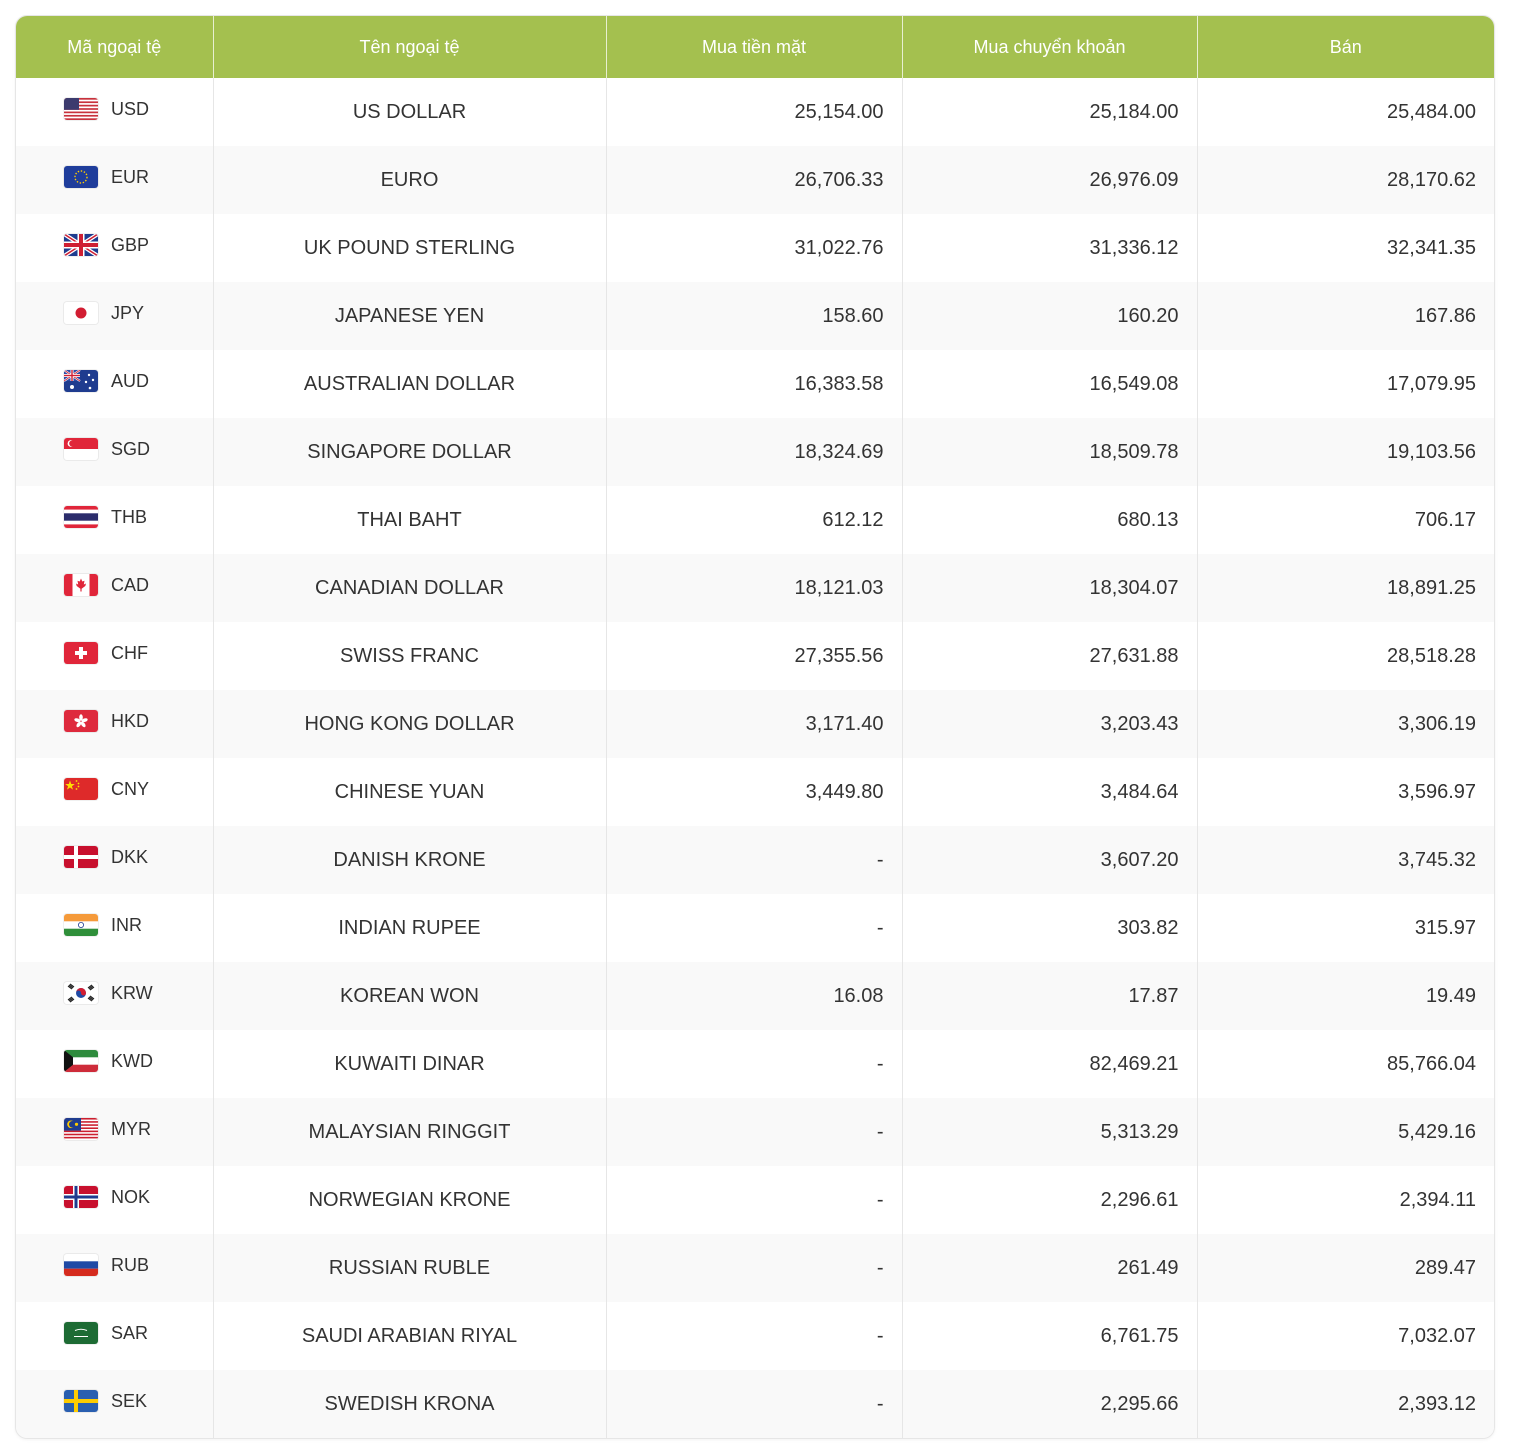 The width and height of the screenshot is (1516, 1446). I want to click on switzerland-flag-icon, so click(81, 653).